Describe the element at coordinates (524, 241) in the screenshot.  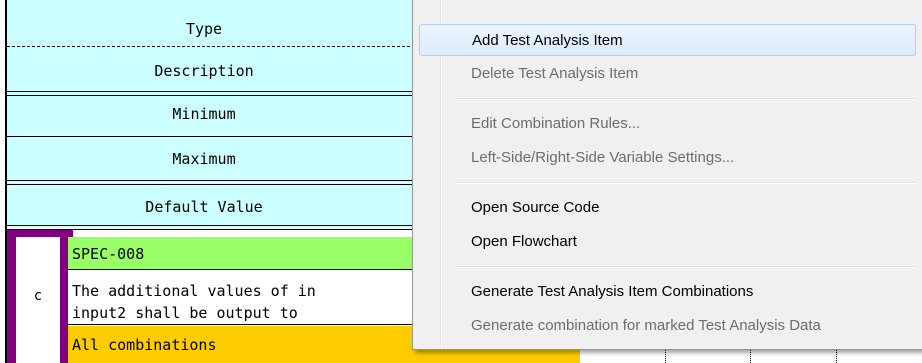
I see `menu-item-label: Open Flowchart` at that location.